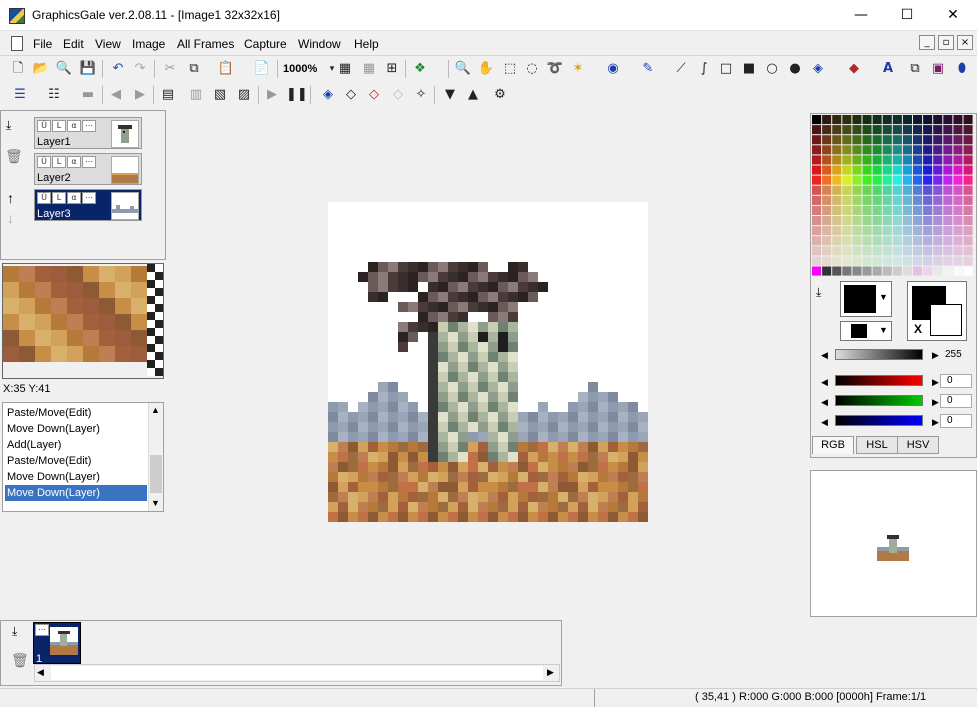 This screenshot has width=977, height=707. I want to click on save-icon: 💾, so click(88, 69).